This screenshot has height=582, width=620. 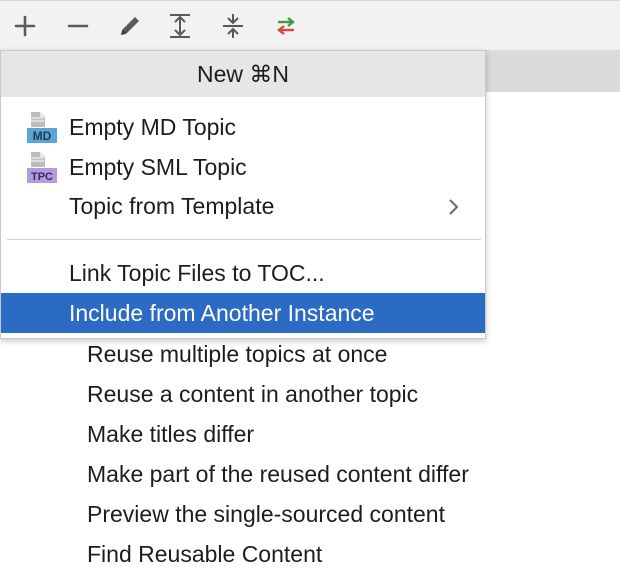 I want to click on menu-separator, so click(x=244, y=239).